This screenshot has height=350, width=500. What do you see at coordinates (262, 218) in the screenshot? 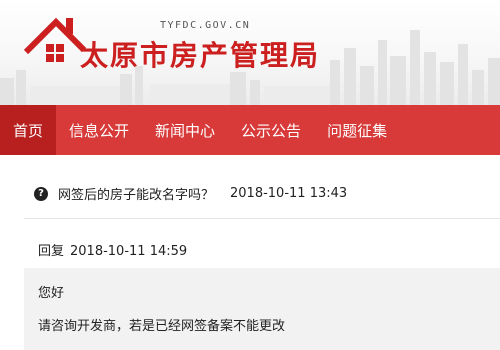
I see `divider` at bounding box center [262, 218].